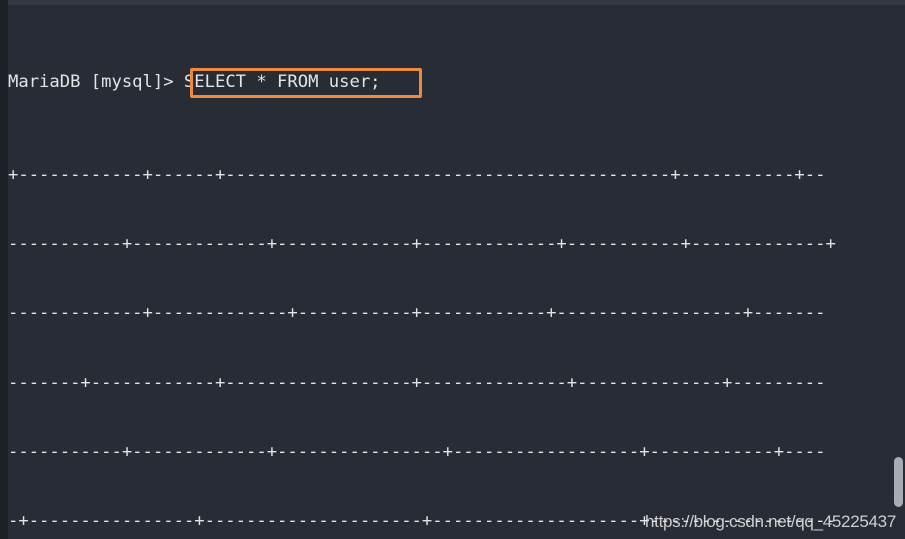  What do you see at coordinates (898, 272) in the screenshot?
I see `vertical-scrollbar-track` at bounding box center [898, 272].